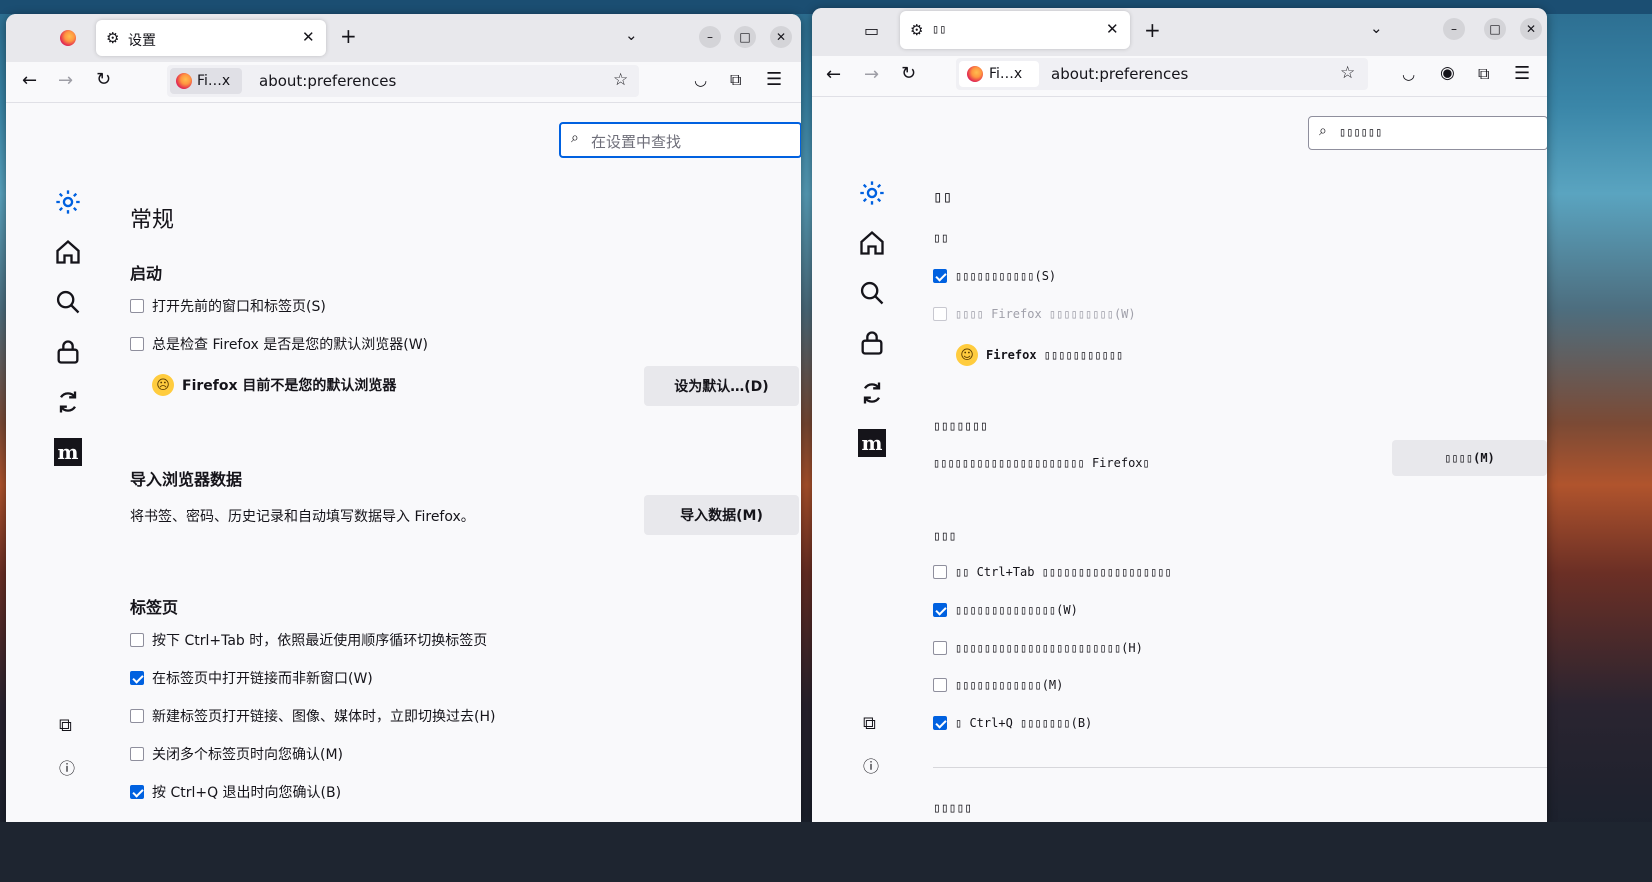 This screenshot has width=1652, height=882. Describe the element at coordinates (1240, 767) in the screenshot. I see `section-divider` at that location.